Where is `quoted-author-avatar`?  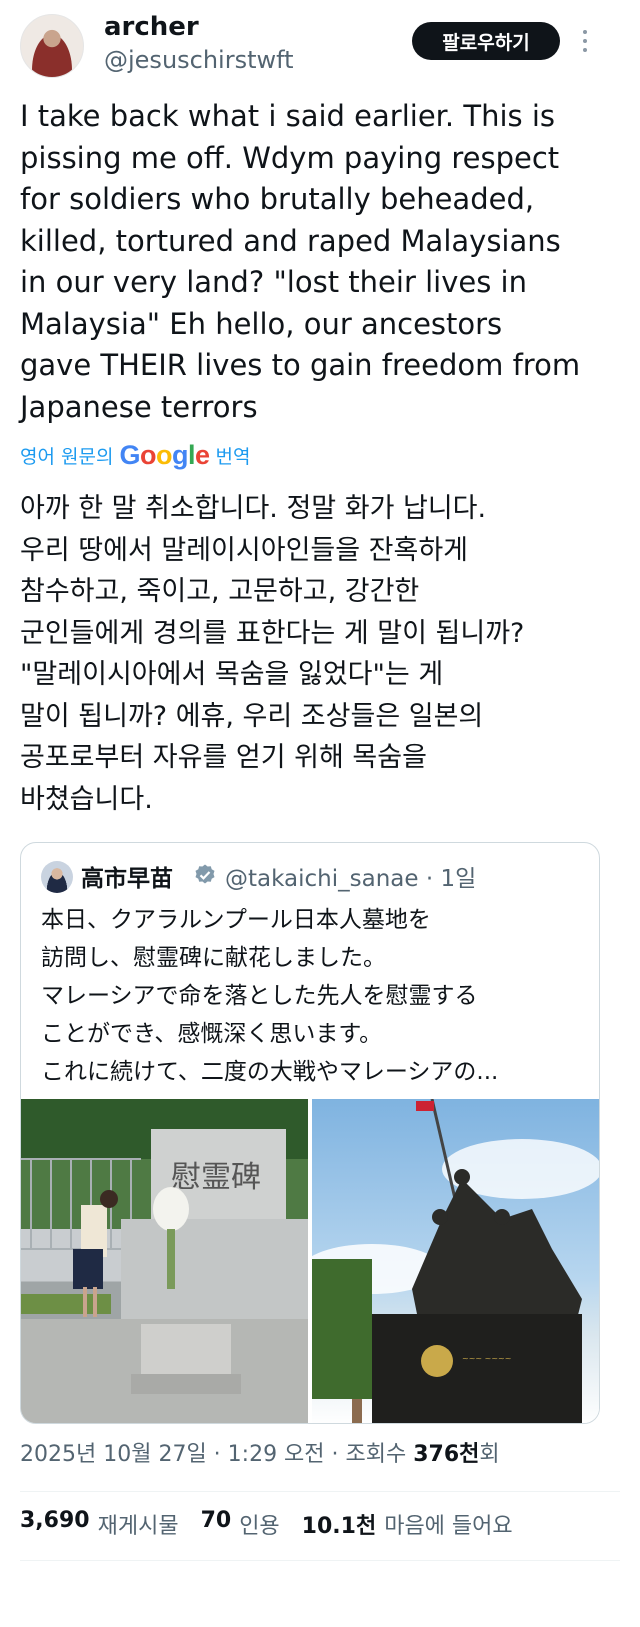
quoted-author-avatar is located at coordinates (57, 877).